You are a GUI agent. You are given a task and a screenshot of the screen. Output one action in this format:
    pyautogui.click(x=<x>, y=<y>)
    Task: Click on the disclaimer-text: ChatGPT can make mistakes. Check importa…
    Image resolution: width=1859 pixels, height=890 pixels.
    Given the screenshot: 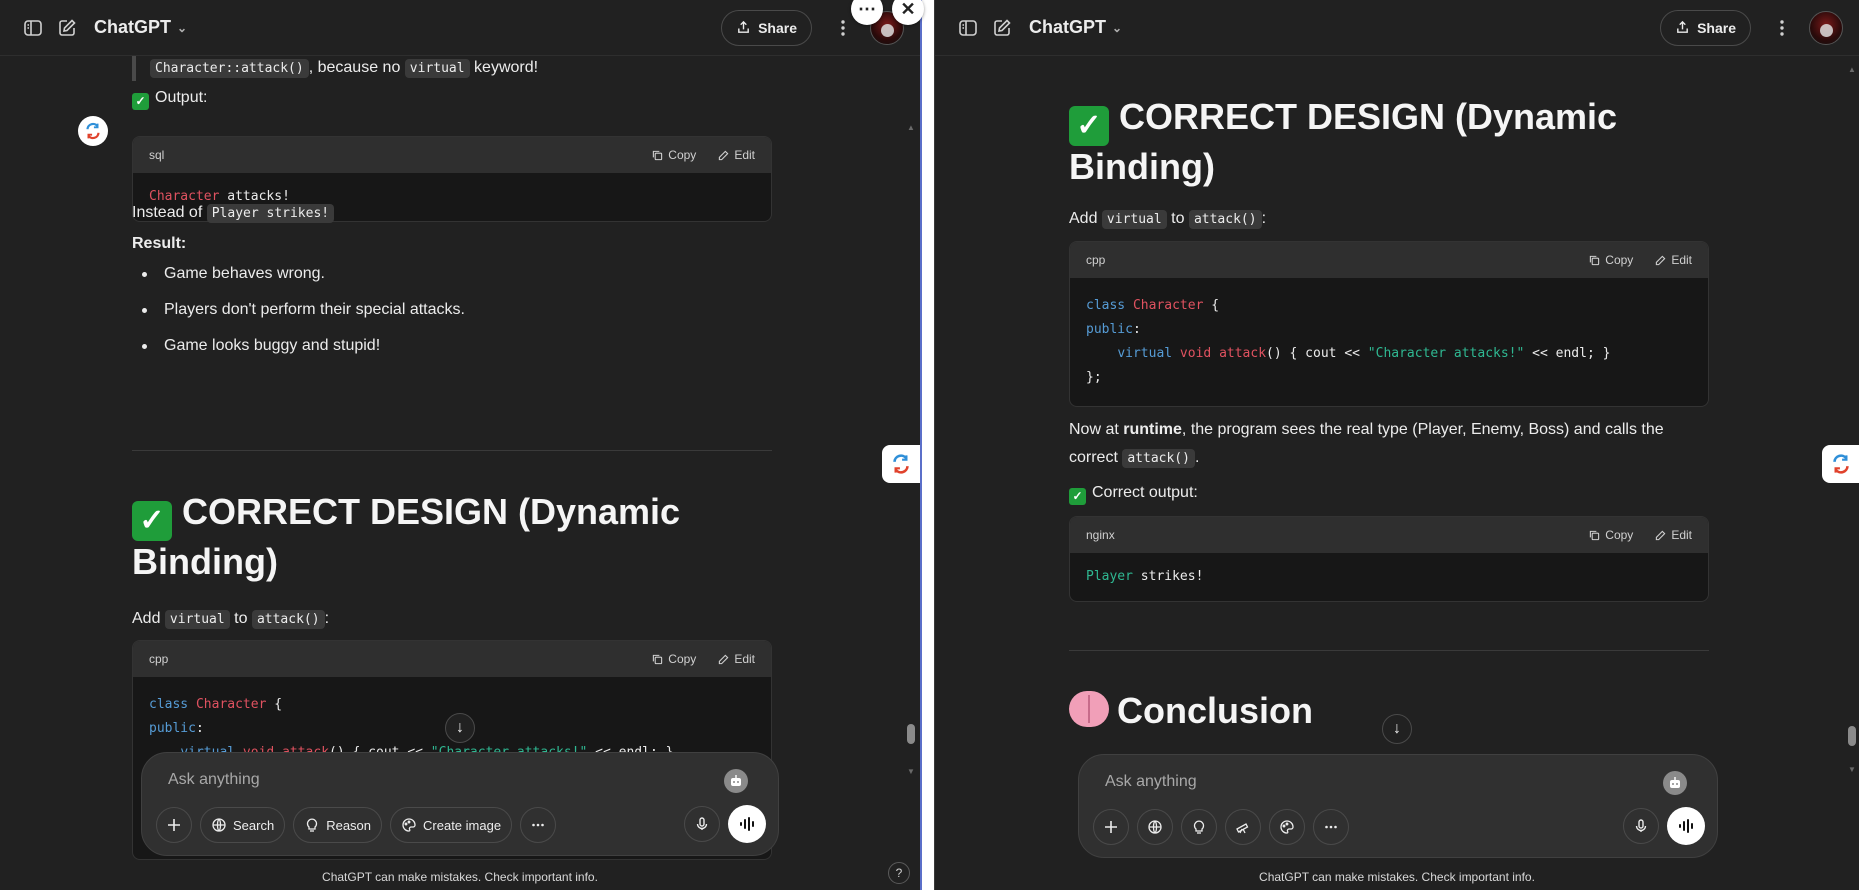 What is the action you would take?
    pyautogui.click(x=460, y=877)
    